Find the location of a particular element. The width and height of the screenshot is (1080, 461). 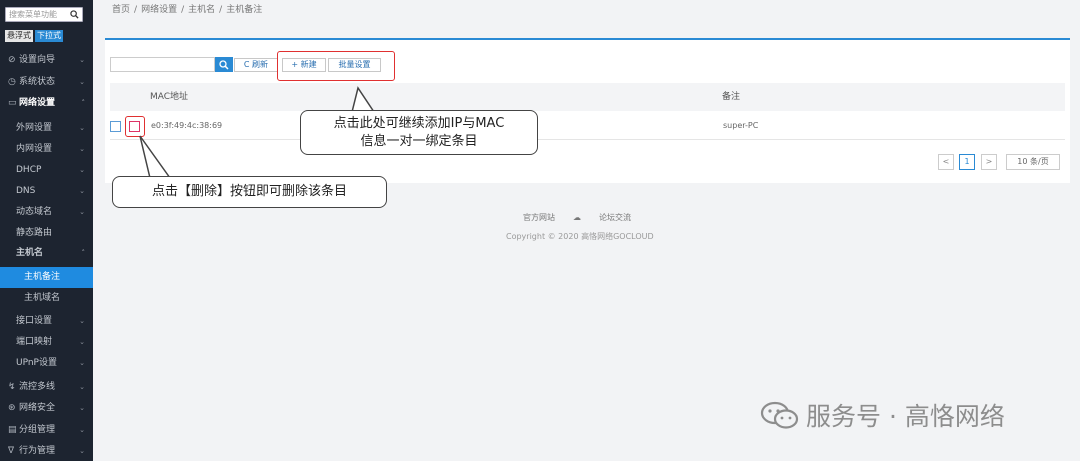

callout-pointers is located at coordinates (257, 132).